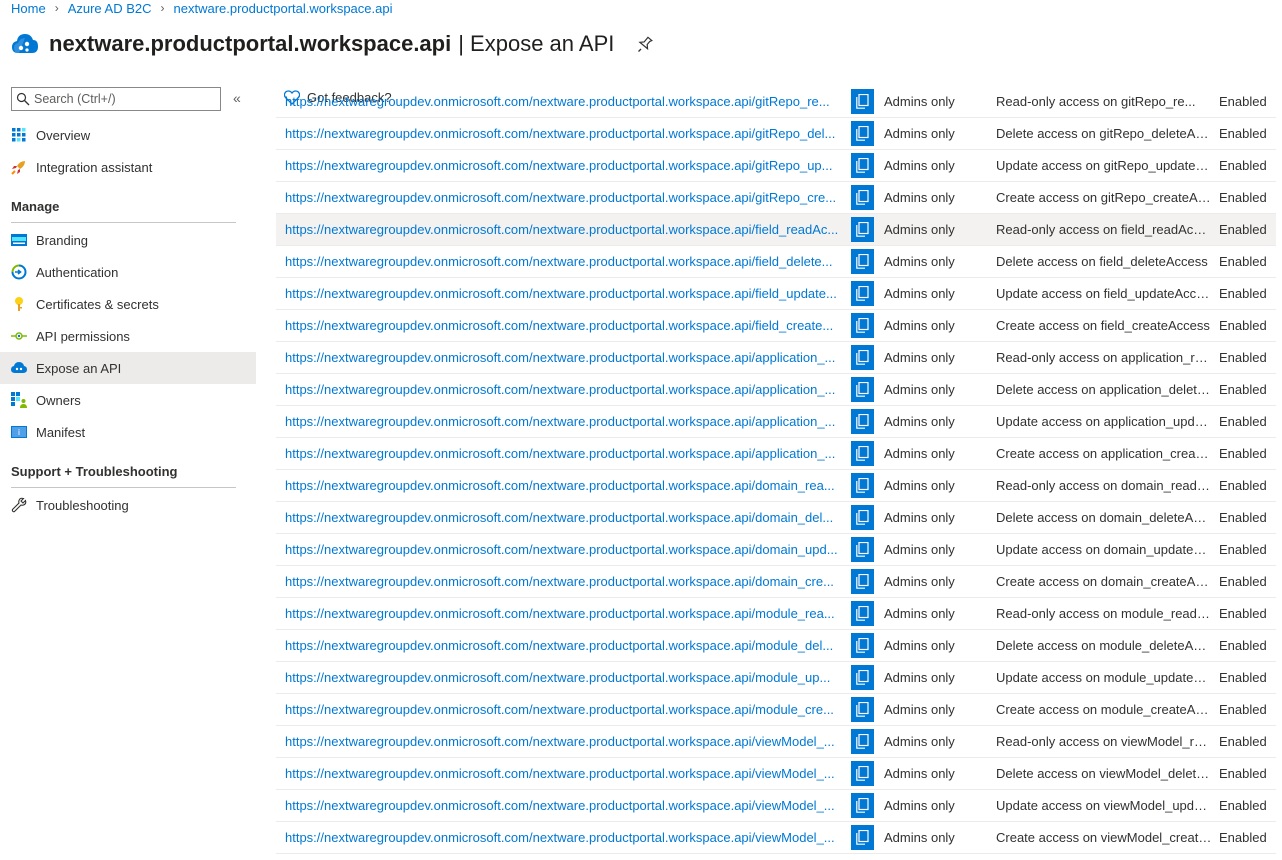 This screenshot has height=860, width=1282. Describe the element at coordinates (128, 432) in the screenshot. I see `sidebar-item-manifest: i Manifest` at that location.